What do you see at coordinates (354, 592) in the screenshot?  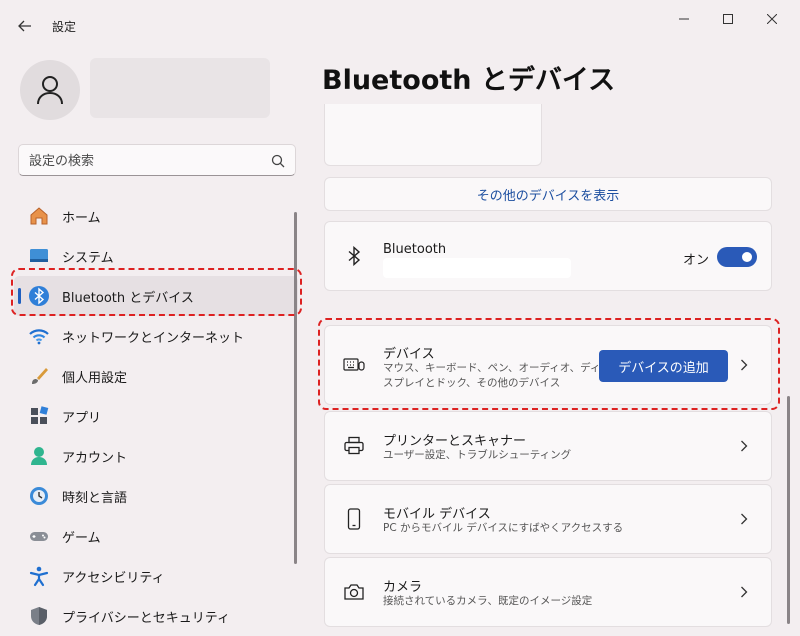 I see `camera-icon` at bounding box center [354, 592].